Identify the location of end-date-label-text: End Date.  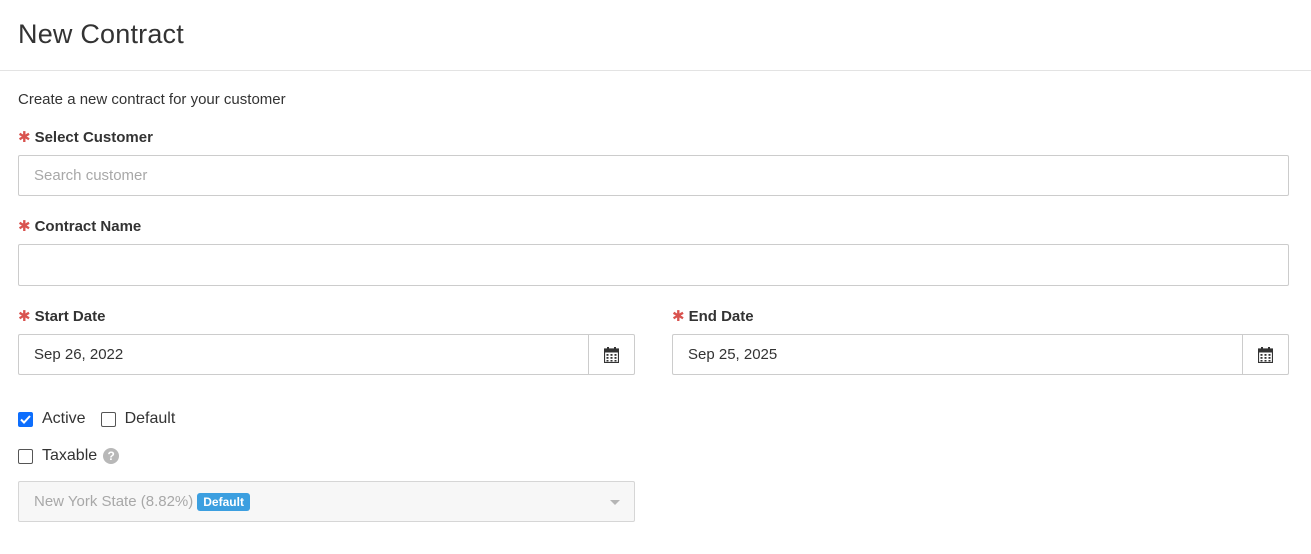
(721, 316).